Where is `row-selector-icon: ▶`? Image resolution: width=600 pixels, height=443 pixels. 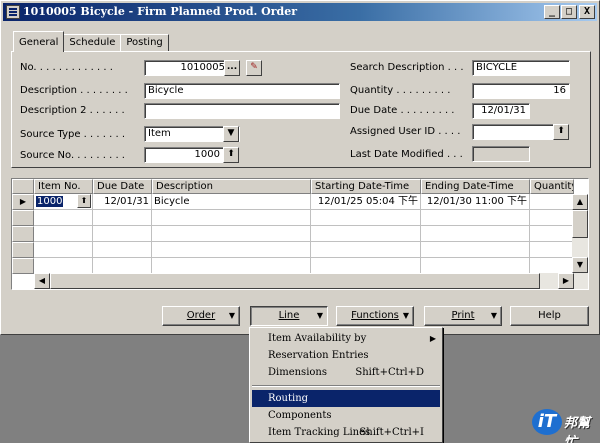 row-selector-icon: ▶ is located at coordinates (23, 202).